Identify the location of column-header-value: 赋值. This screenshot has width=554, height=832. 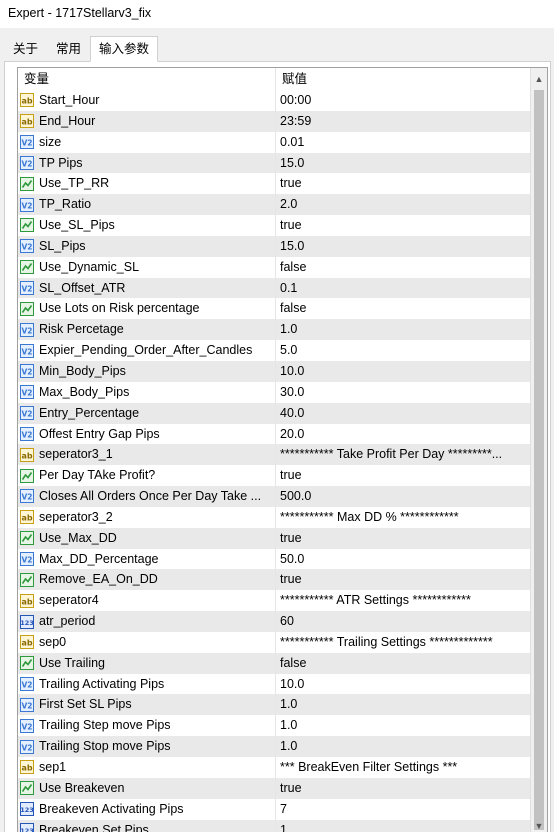
(404, 79).